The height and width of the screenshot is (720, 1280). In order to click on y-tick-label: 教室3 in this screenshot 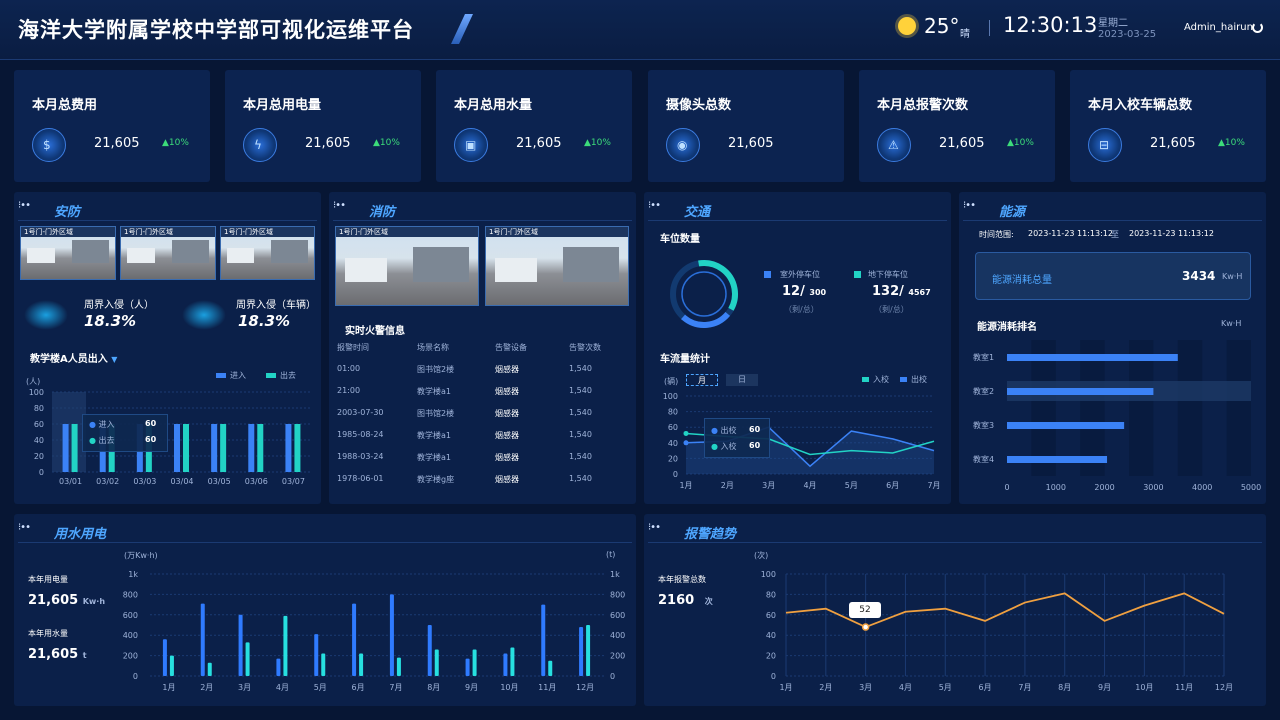, I will do `click(983, 425)`.